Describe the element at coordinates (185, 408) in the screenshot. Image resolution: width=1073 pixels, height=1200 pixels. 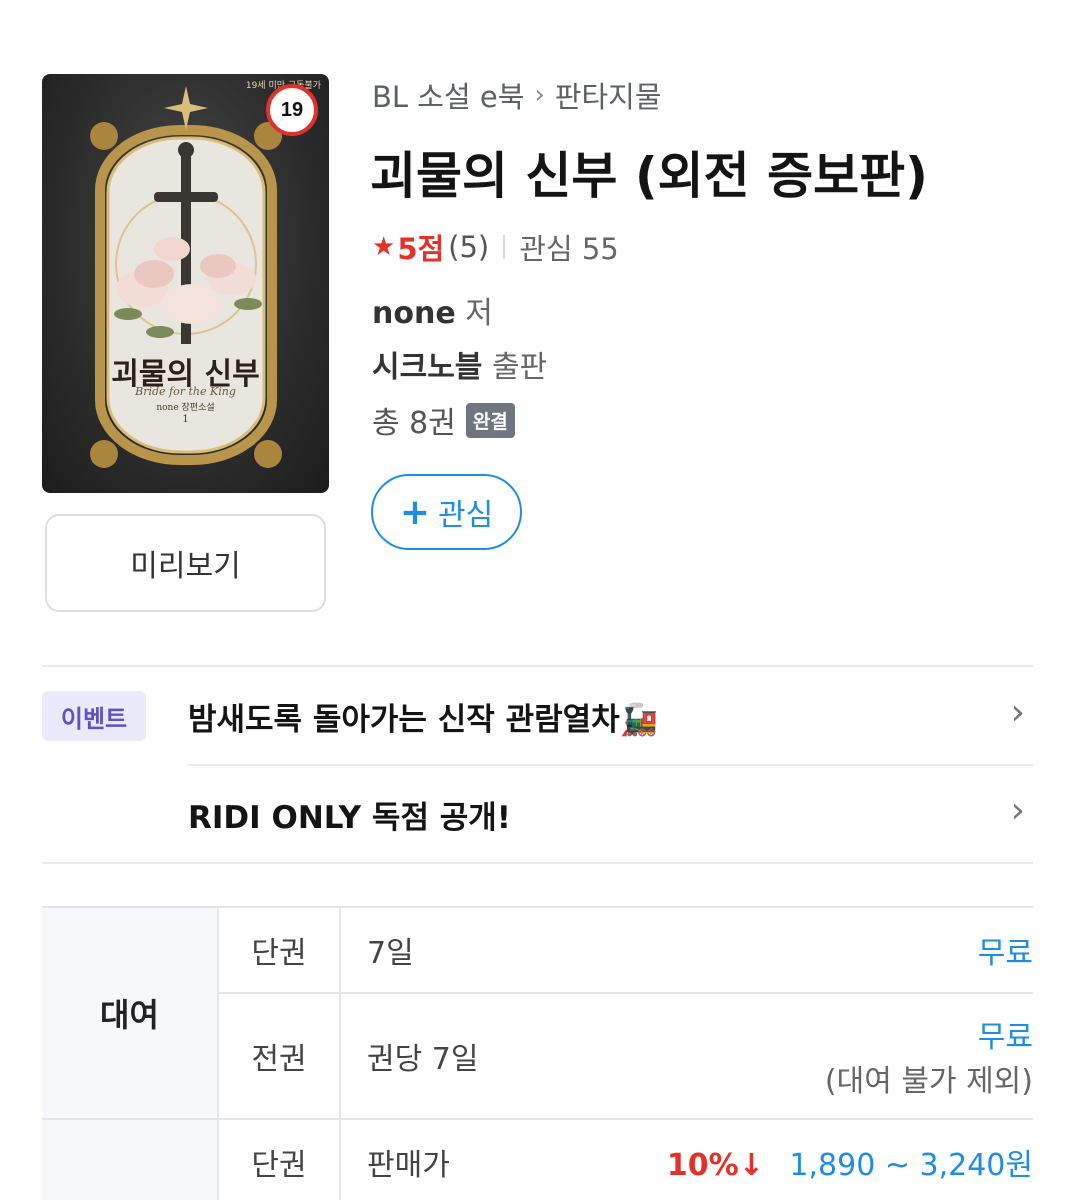
I see `cover-author: none 장편소설` at that location.